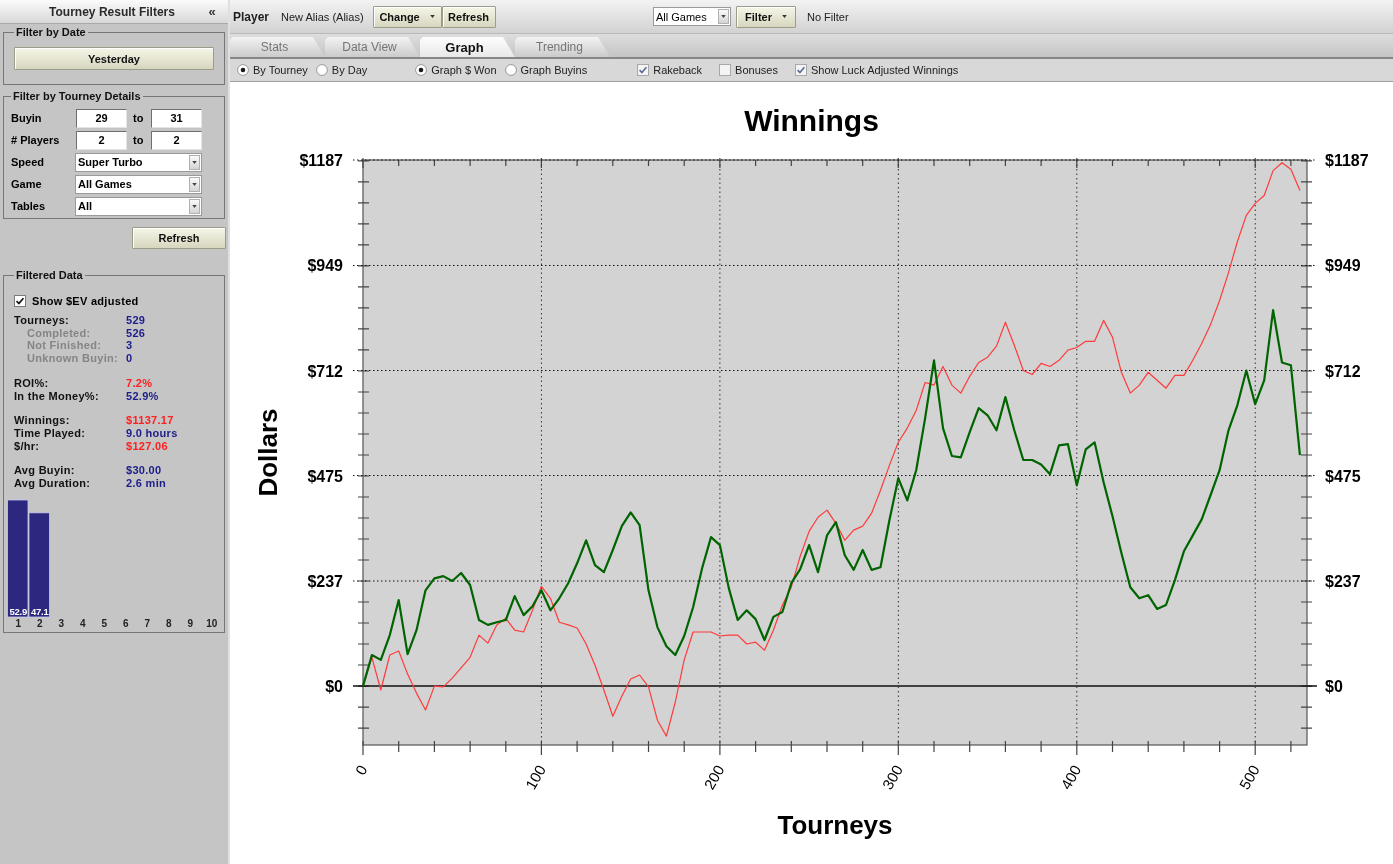 The height and width of the screenshot is (864, 1393). What do you see at coordinates (42, 420) in the screenshot?
I see `stat-label: Winnings:` at bounding box center [42, 420].